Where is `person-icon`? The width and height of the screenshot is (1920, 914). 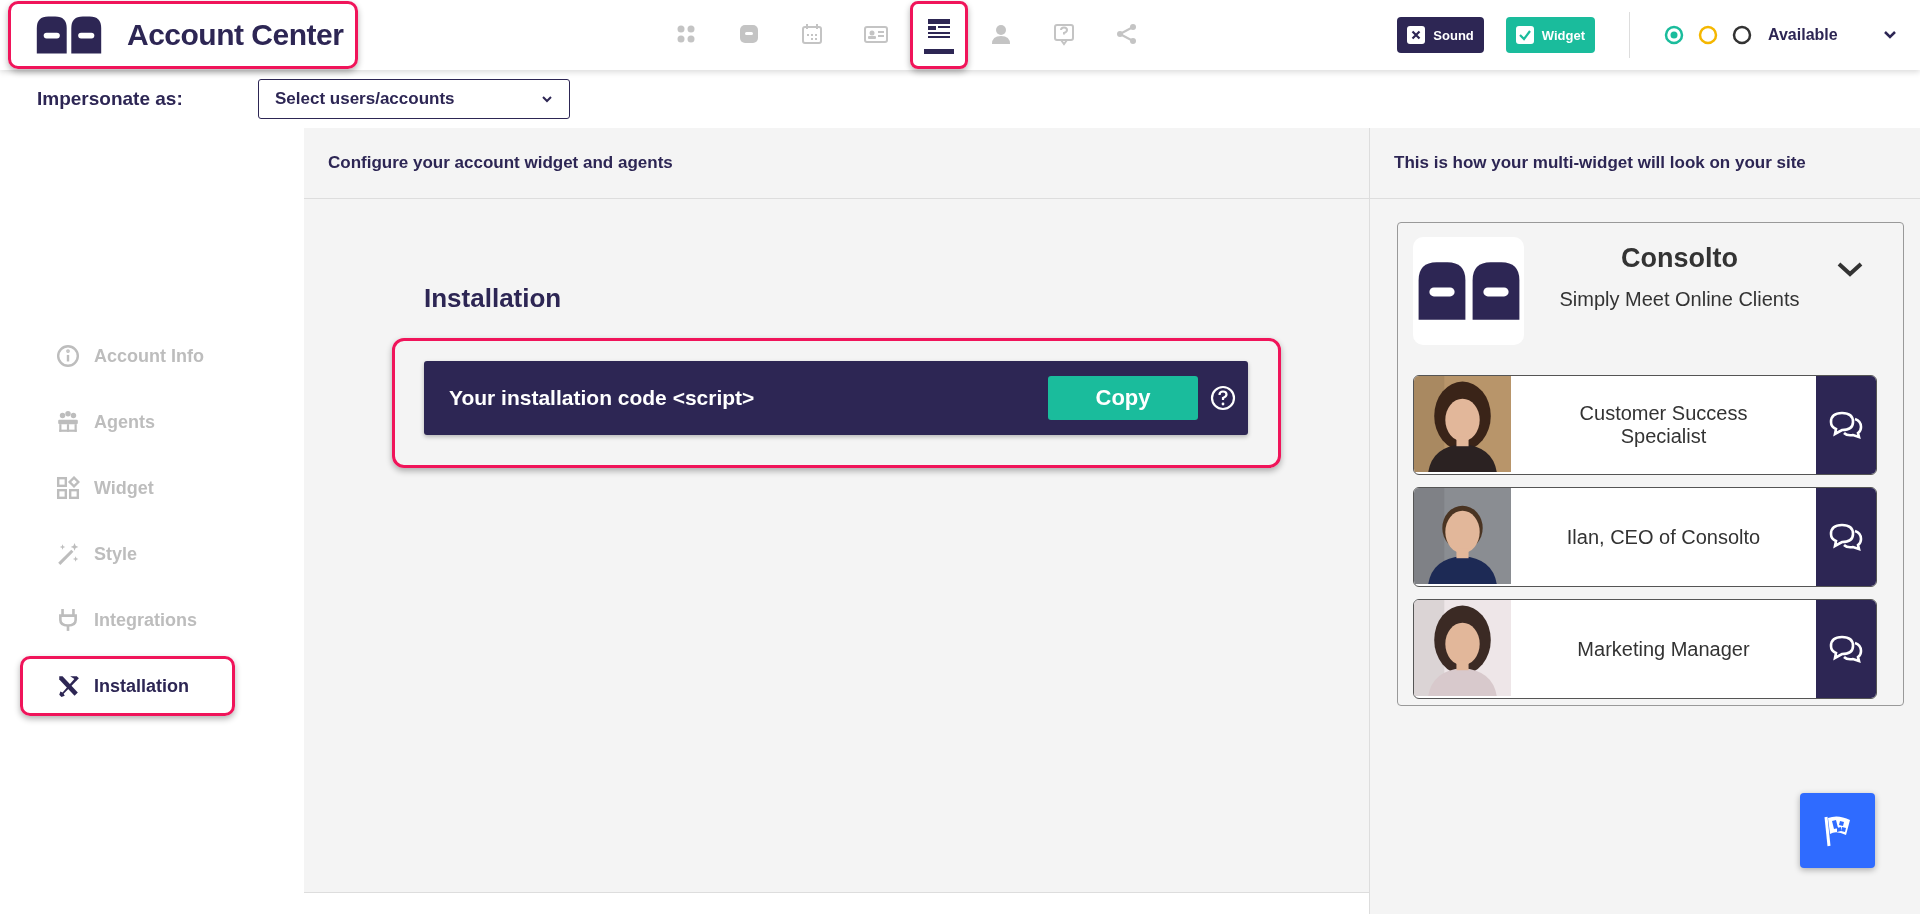
person-icon is located at coordinates (1001, 34).